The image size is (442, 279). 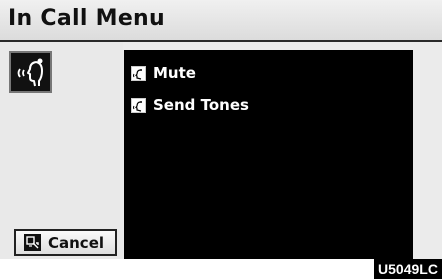 I want to click on menu-item-label: Send Tones, so click(x=201, y=105).